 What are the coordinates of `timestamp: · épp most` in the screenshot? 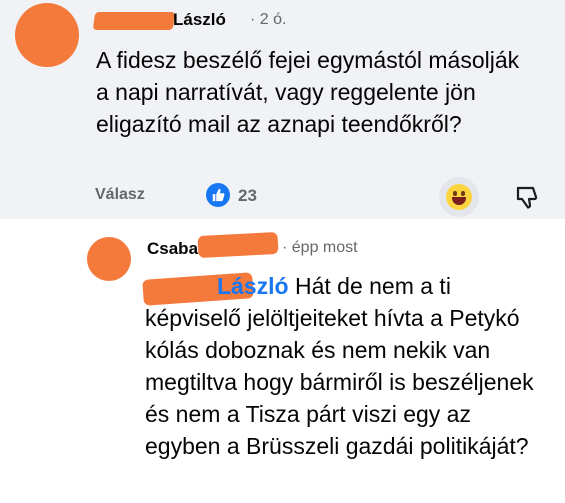 It's located at (320, 248).